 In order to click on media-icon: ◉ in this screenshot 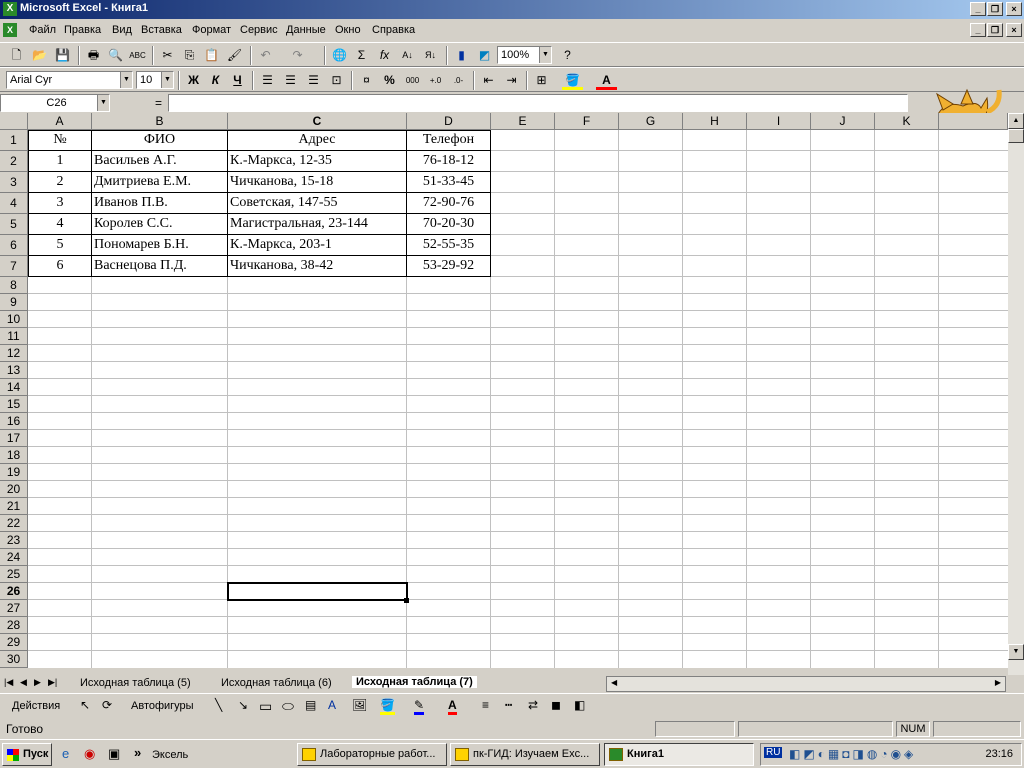, I will do `click(89, 754)`.